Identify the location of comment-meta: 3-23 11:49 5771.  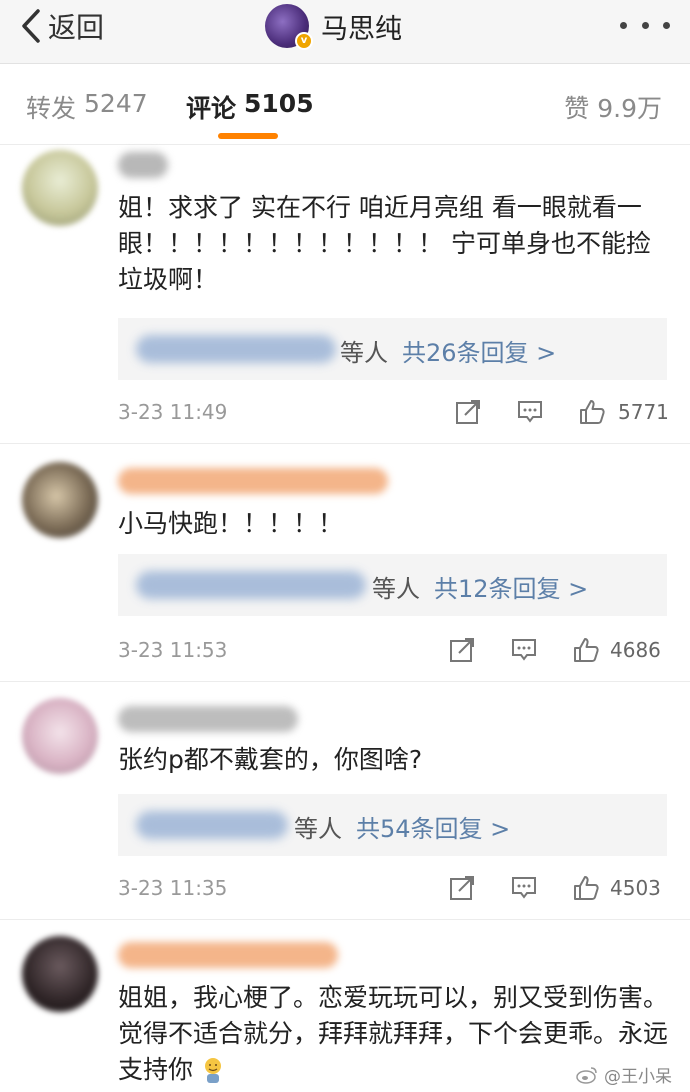
(393, 413).